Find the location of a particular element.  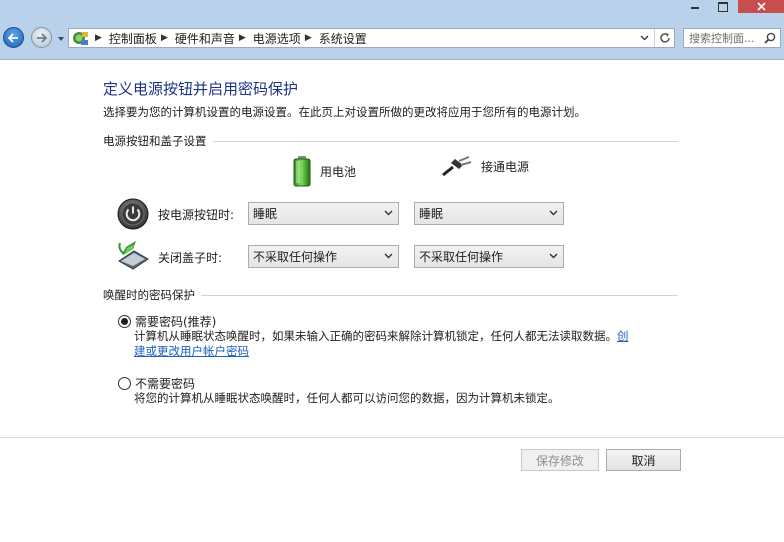

no-password-radio-option: 不需要密码 is located at coordinates (156, 383).